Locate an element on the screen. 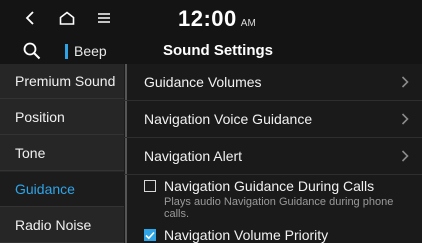 Image resolution: width=422 pixels, height=243 pixels. list-item-navigation-voice-guidance: Navigation Voice Guidance is located at coordinates (273, 119).